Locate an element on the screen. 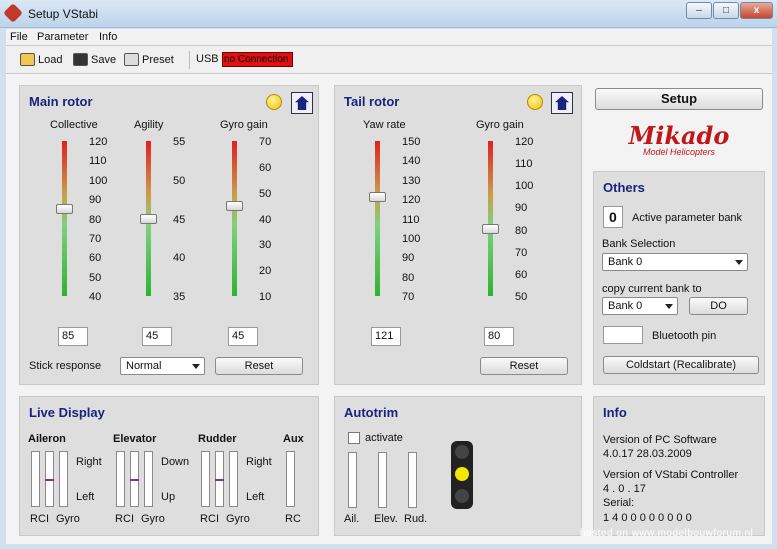 The height and width of the screenshot is (549, 777). toolbar: Load Save Preset USB no Connection is located at coordinates (389, 60).